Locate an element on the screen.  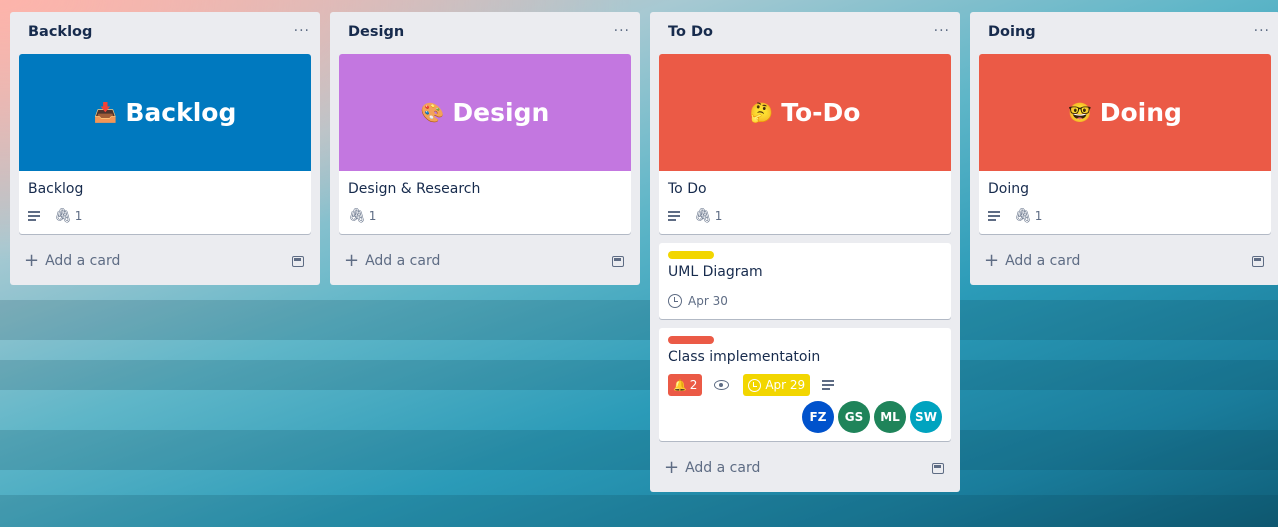
palette-emoji: 🎨 is located at coordinates (432, 113).